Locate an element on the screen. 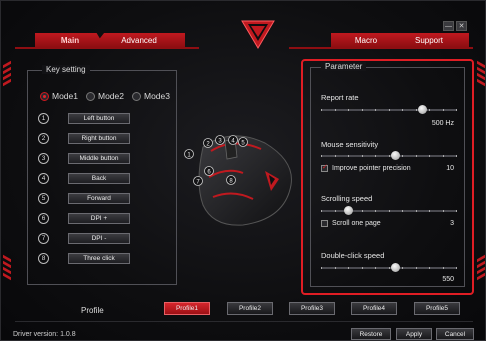 This screenshot has width=486, height=341. tab-advanced: Advanced is located at coordinates (139, 40).